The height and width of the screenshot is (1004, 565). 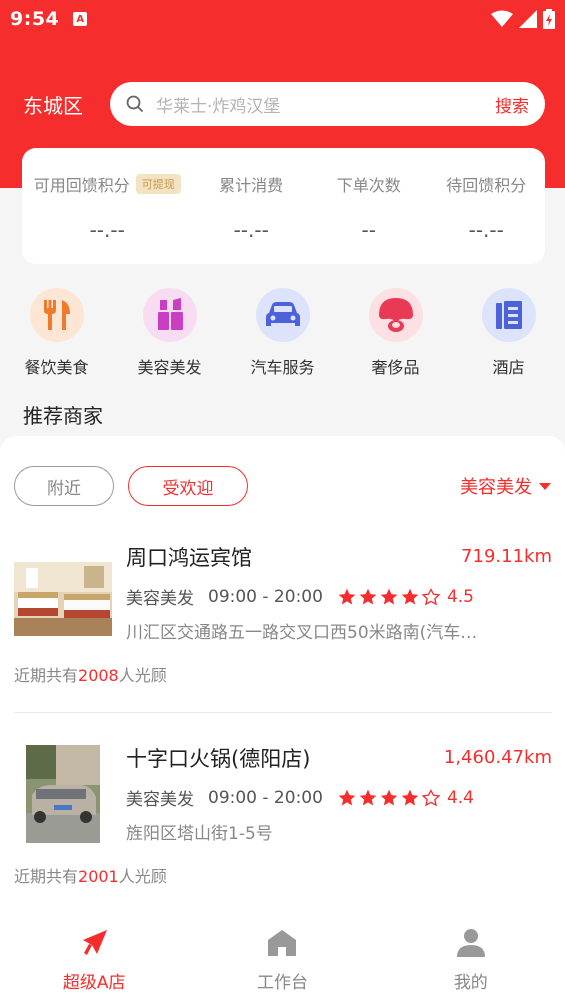 I want to click on filter-popular: 受欢迎, so click(x=188, y=486).